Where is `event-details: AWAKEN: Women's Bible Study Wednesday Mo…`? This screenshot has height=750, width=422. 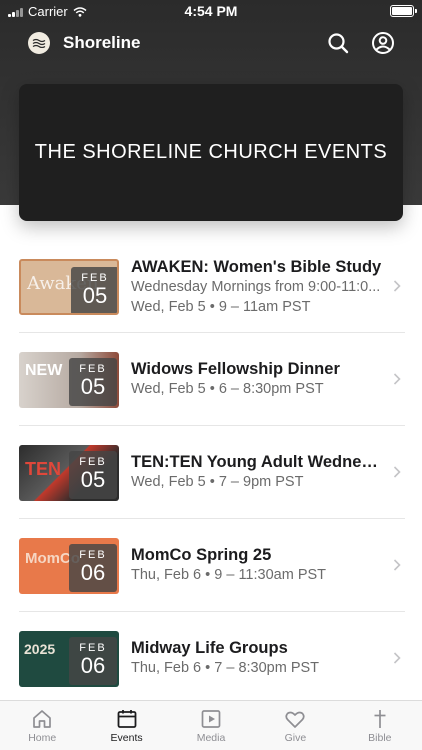
event-details: AWAKEN: Women's Bible Study Wednesday Mo… is located at coordinates (257, 287).